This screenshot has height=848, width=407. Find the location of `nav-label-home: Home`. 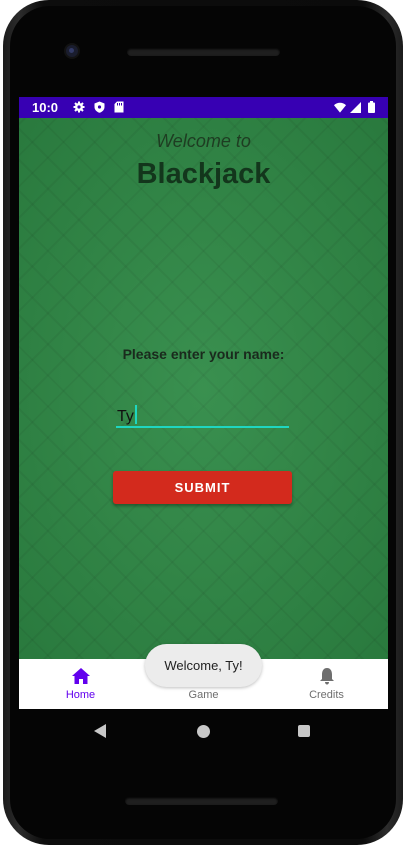

nav-label-home: Home is located at coordinates (80, 695).